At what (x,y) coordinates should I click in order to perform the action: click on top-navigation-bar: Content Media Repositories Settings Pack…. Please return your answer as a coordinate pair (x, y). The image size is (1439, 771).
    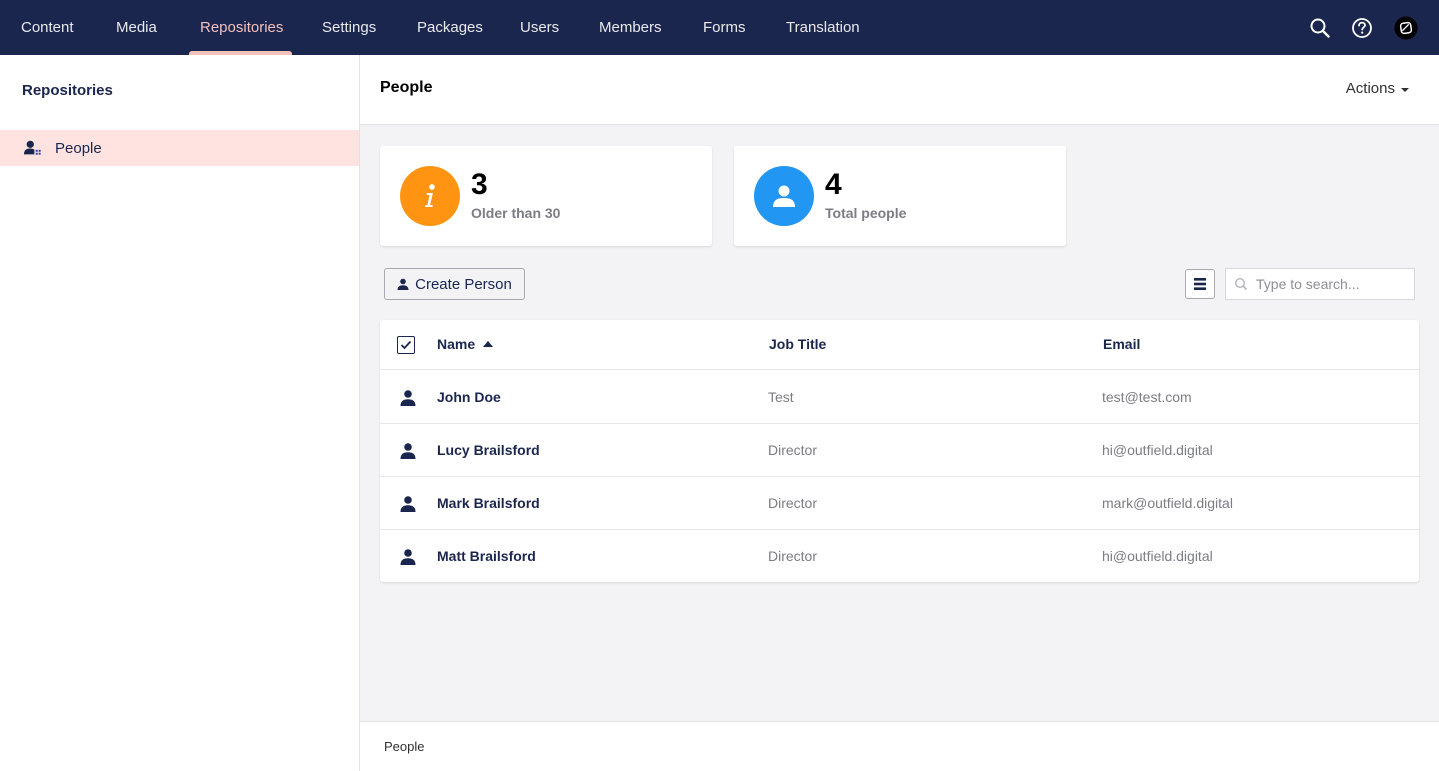
    Looking at the image, I should click on (719, 27).